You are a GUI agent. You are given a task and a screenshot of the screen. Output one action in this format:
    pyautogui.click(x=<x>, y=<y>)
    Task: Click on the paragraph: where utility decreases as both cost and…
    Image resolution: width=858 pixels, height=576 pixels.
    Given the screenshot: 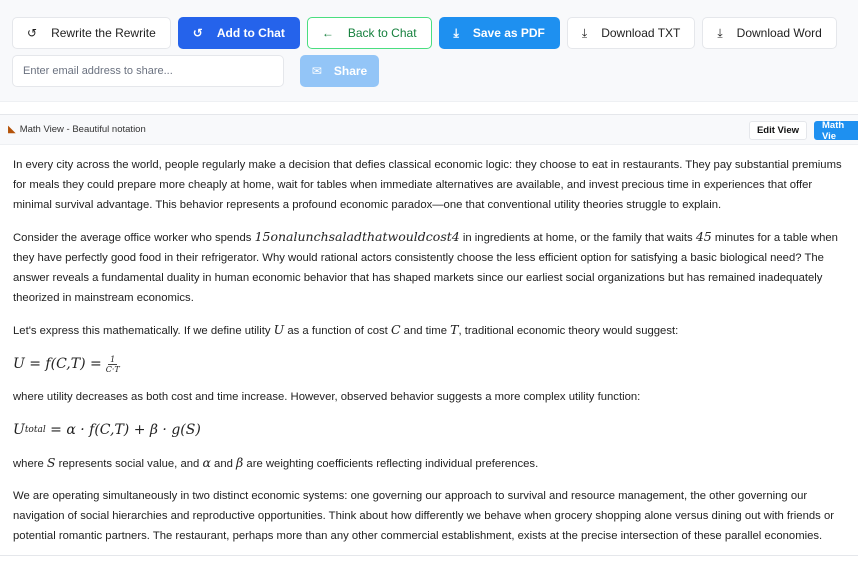 What is the action you would take?
    pyautogui.click(x=327, y=397)
    